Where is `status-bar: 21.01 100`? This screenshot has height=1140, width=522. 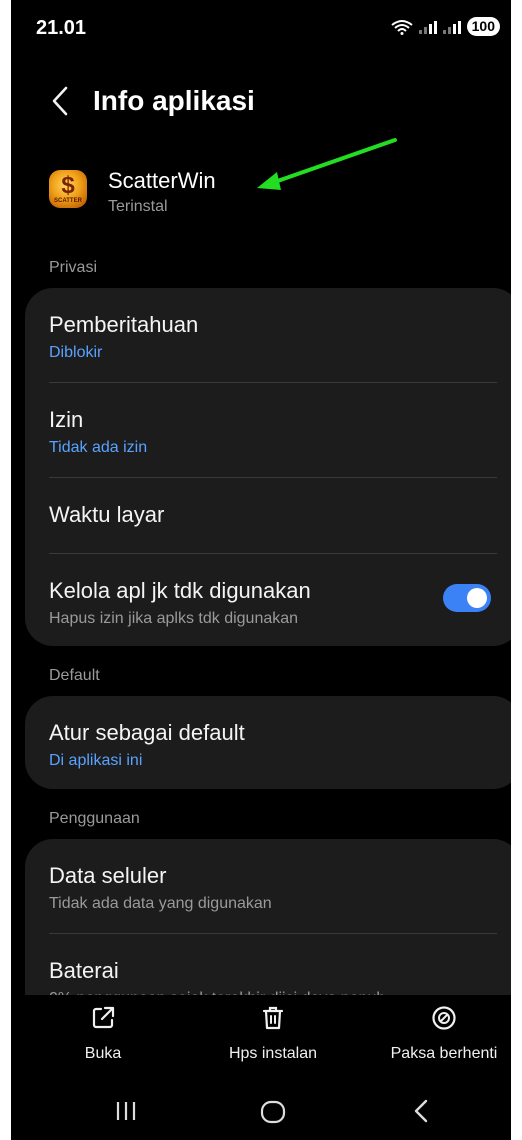 status-bar: 21.01 100 is located at coordinates (261, 28).